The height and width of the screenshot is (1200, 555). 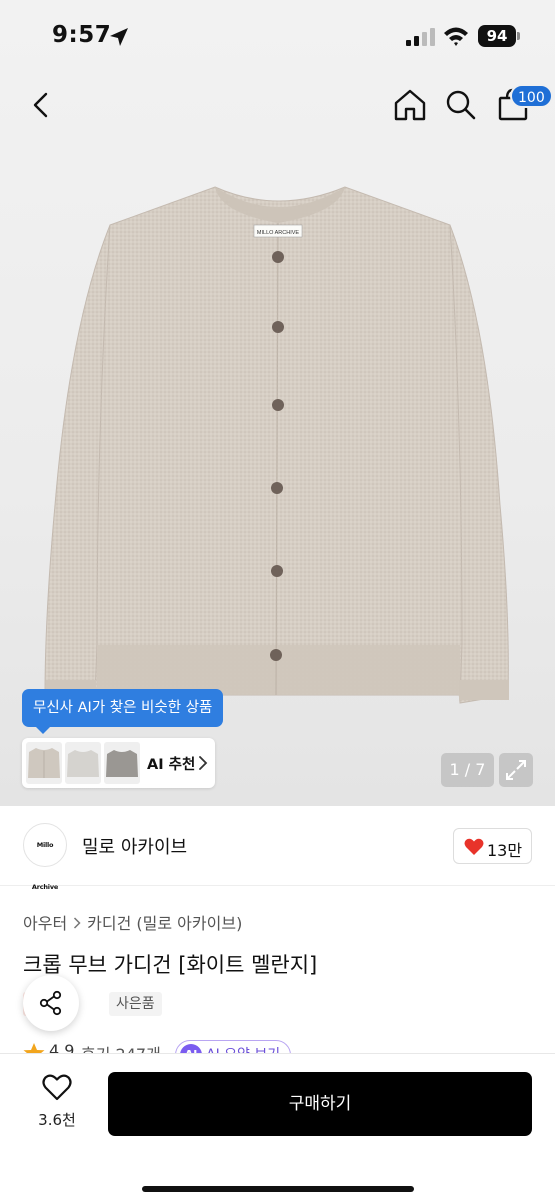 What do you see at coordinates (45, 923) in the screenshot?
I see `breadcrumb-item: 아우터` at bounding box center [45, 923].